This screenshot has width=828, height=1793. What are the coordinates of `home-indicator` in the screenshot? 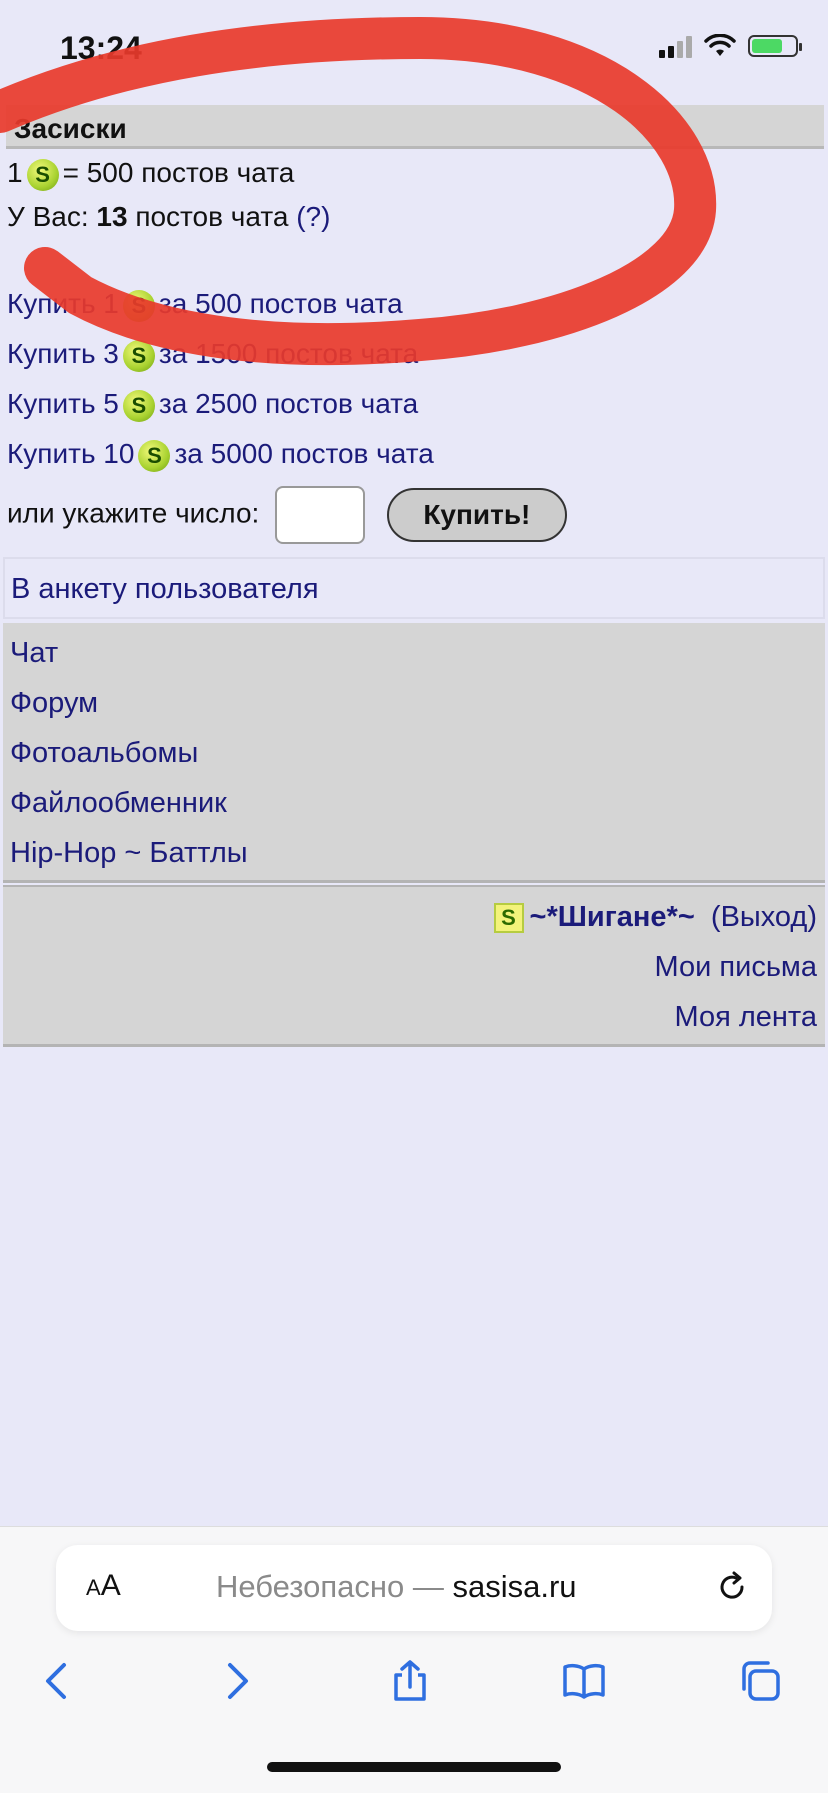 It's located at (414, 1767).